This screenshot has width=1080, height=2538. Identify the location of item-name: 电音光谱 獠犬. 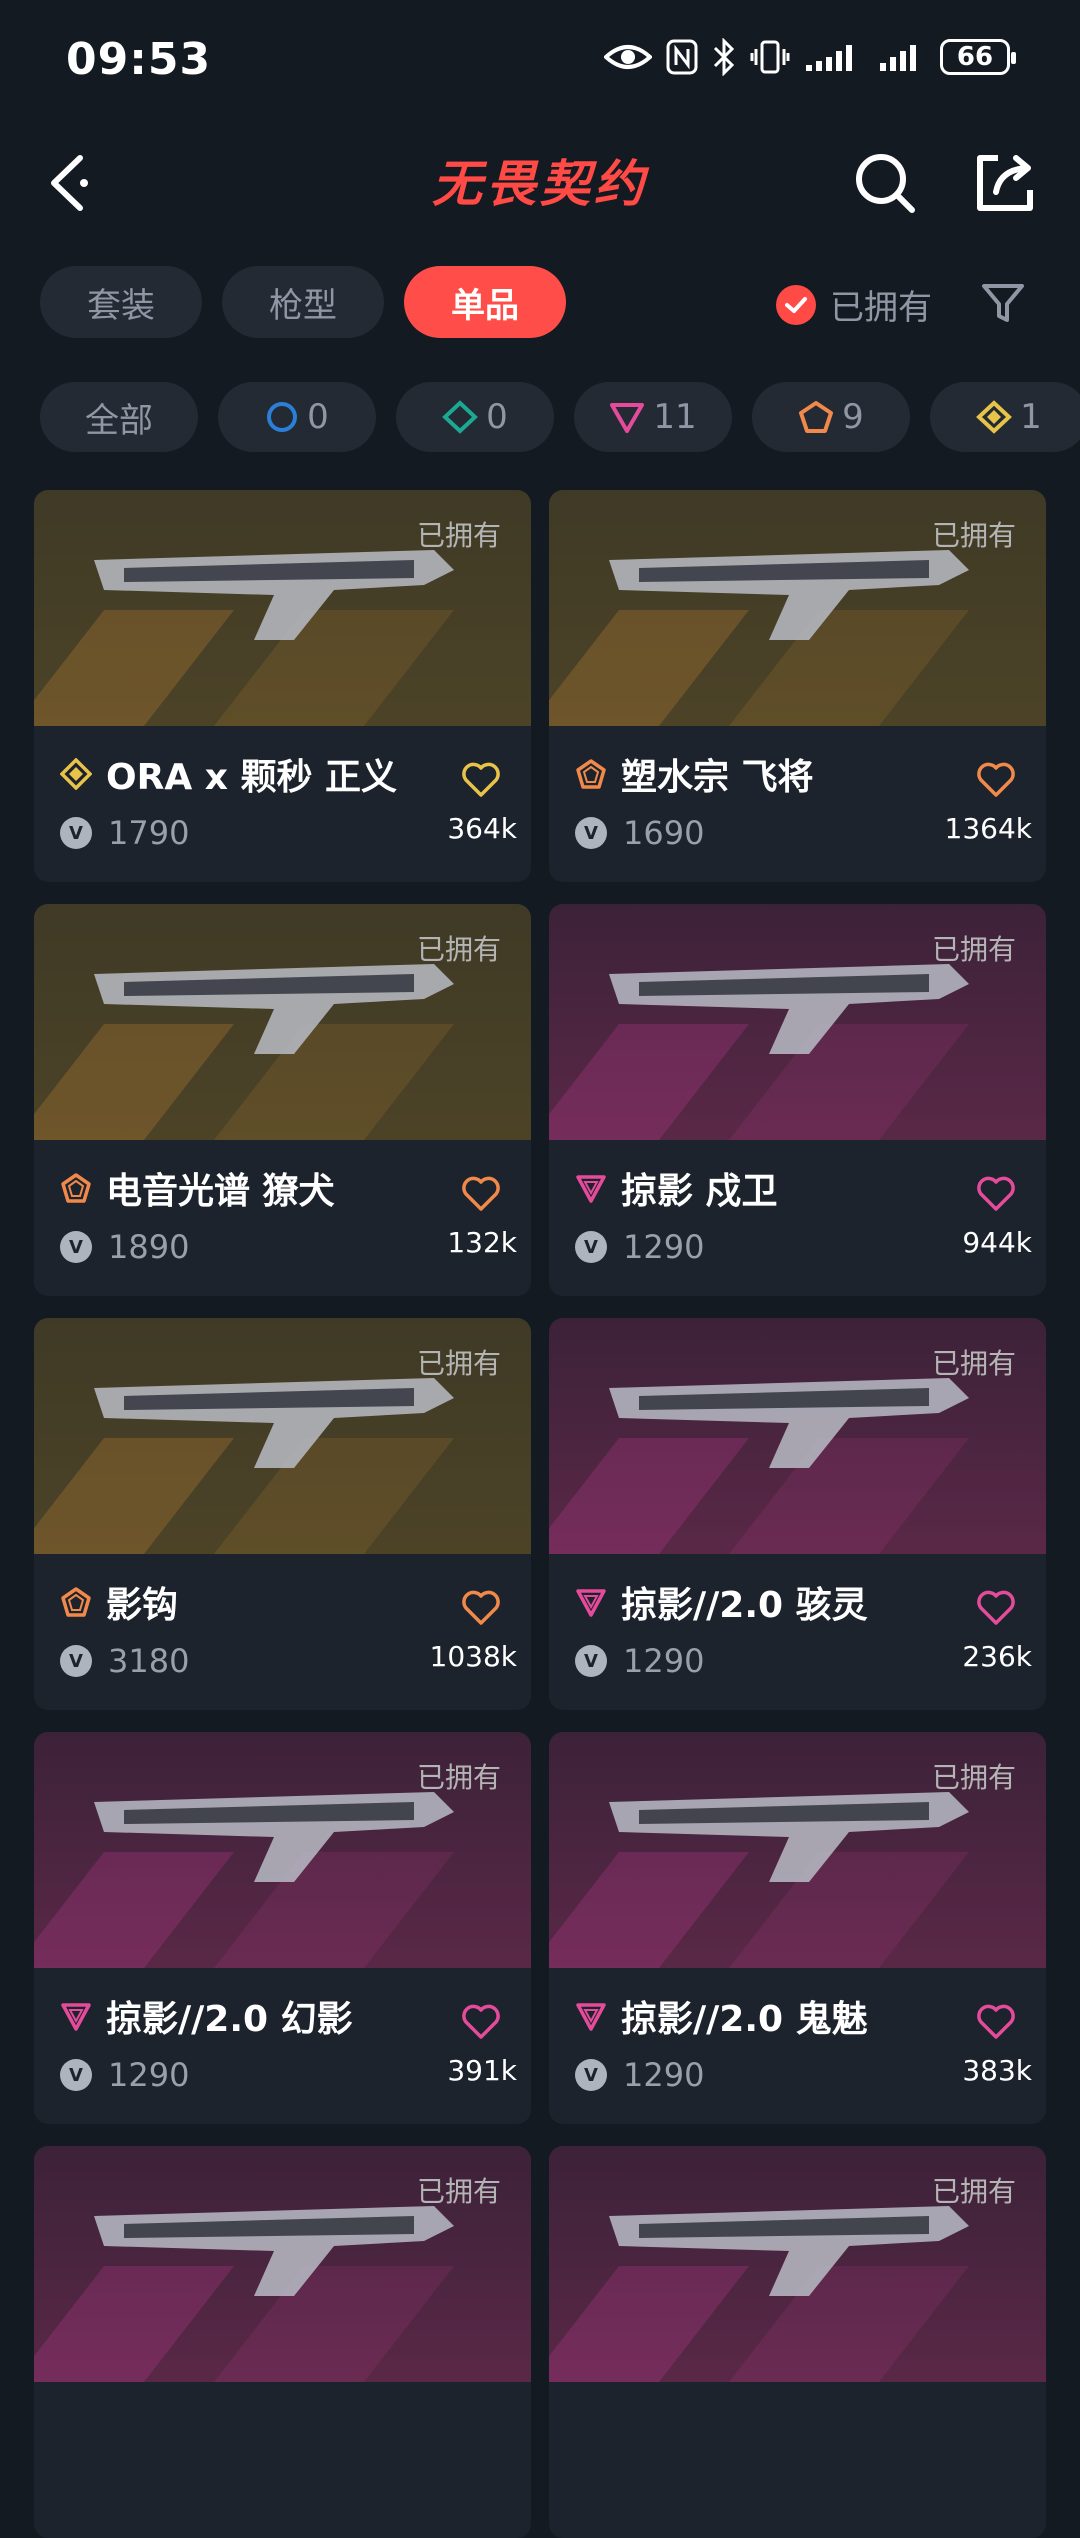
(220, 1191).